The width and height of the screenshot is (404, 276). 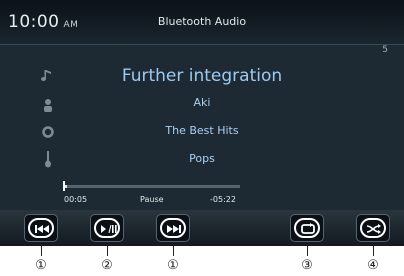 I want to click on progress-knob, so click(x=64, y=186).